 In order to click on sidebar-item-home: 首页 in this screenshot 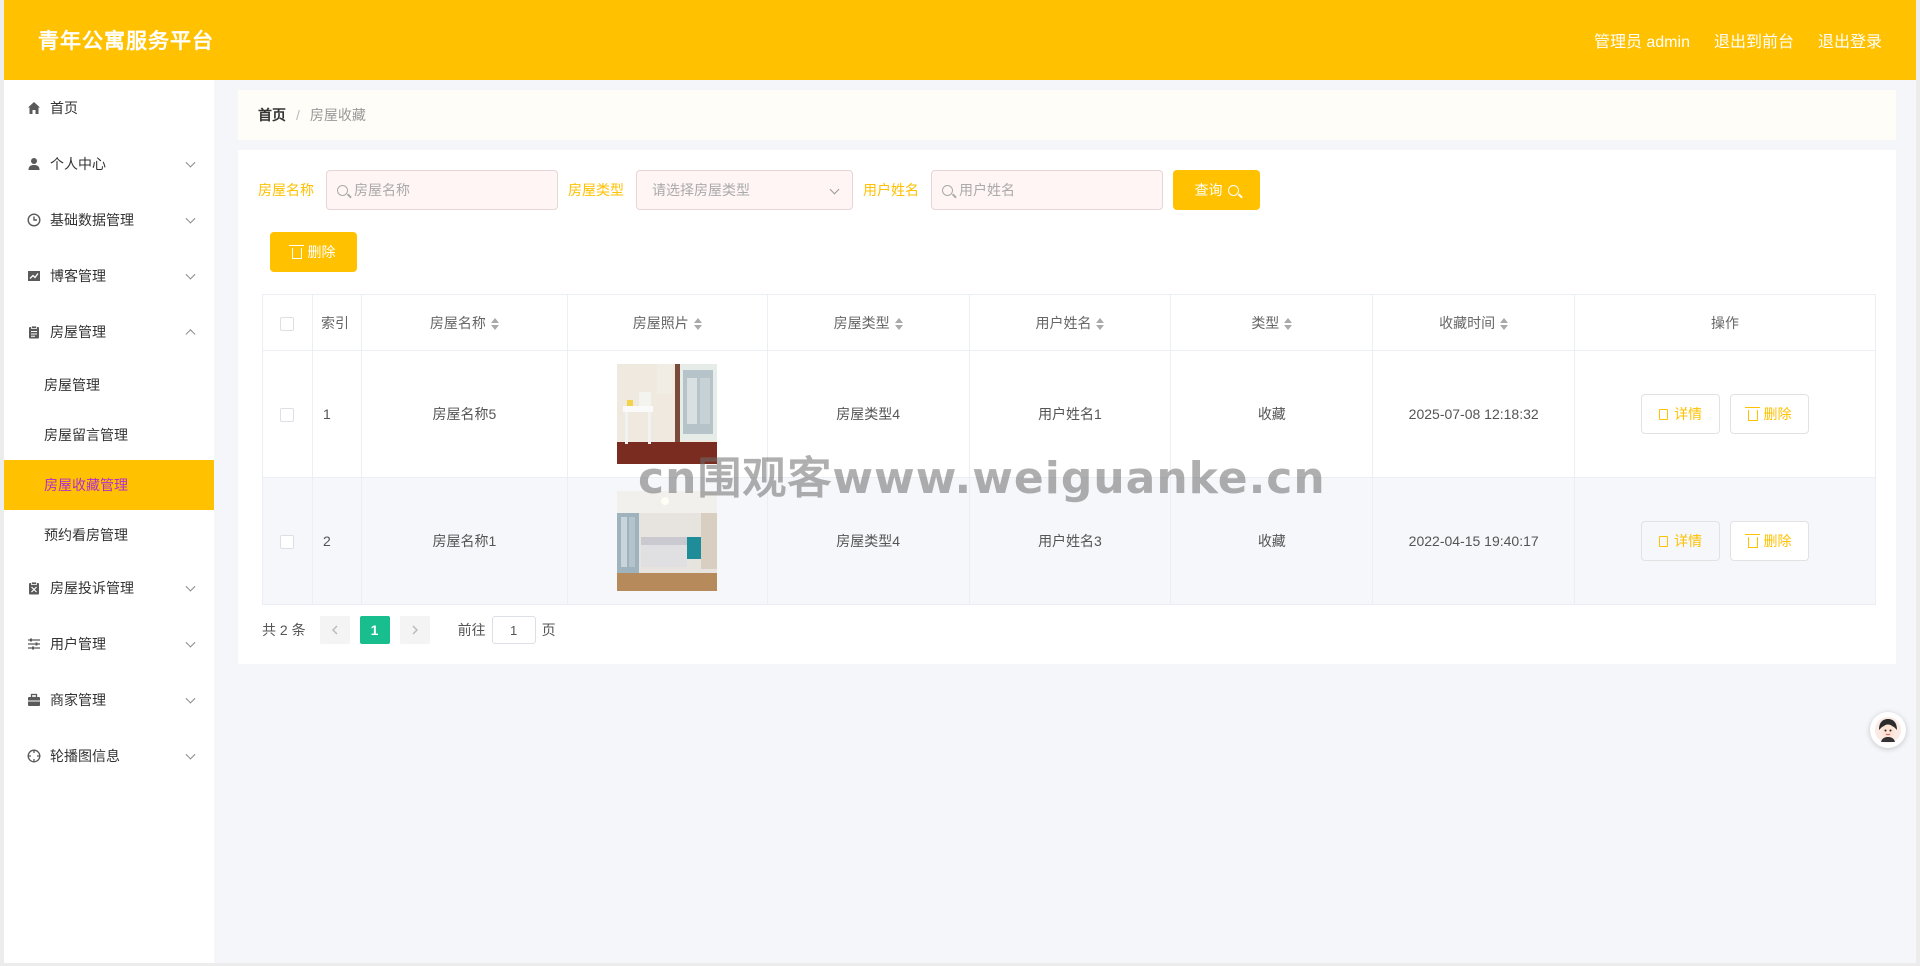, I will do `click(109, 108)`.